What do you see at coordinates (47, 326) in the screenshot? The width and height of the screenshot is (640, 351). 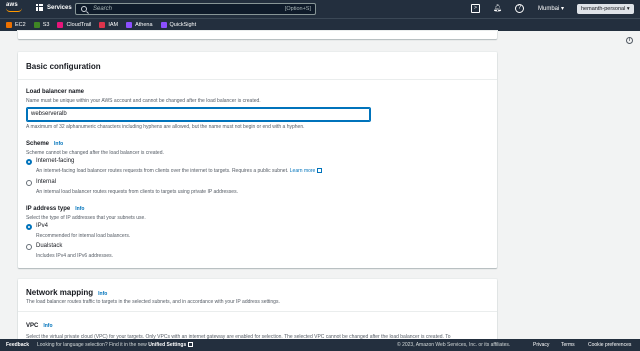 I see `vpc-info-link: Info` at bounding box center [47, 326].